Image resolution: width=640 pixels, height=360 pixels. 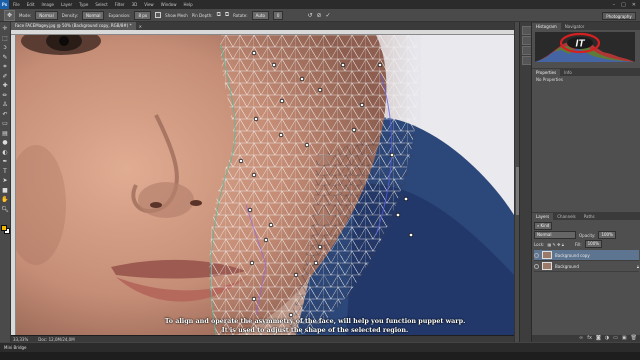 I want to click on lasso-tool-icon: ↄ, so click(x=4, y=47).